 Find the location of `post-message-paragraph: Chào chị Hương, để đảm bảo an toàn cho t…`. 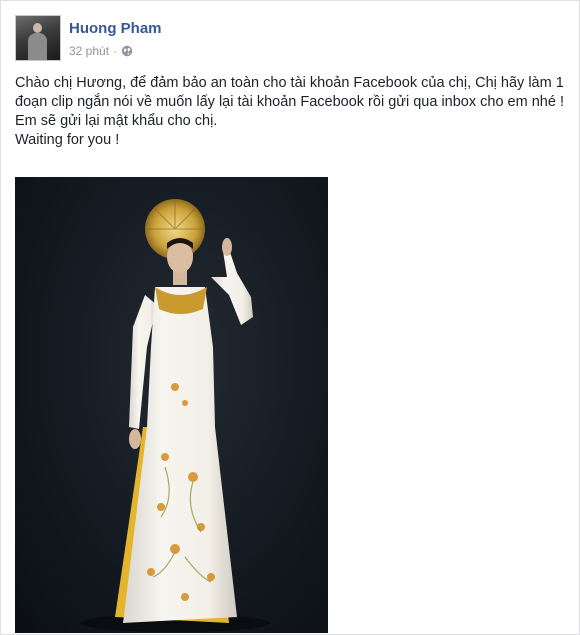

post-message-paragraph: Chào chị Hương, để đảm bảo an toàn cho t… is located at coordinates (289, 102).